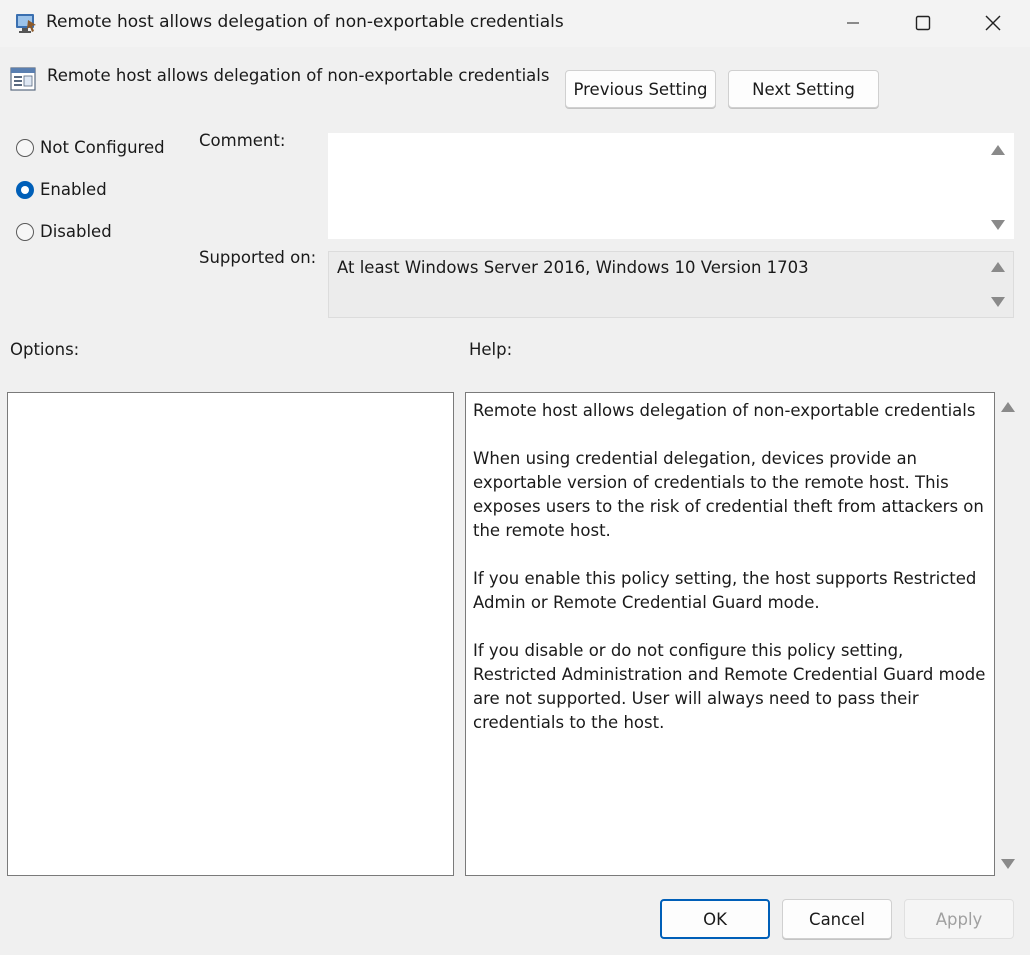  I want to click on radio-label-not-configured: Not Configured, so click(102, 147).